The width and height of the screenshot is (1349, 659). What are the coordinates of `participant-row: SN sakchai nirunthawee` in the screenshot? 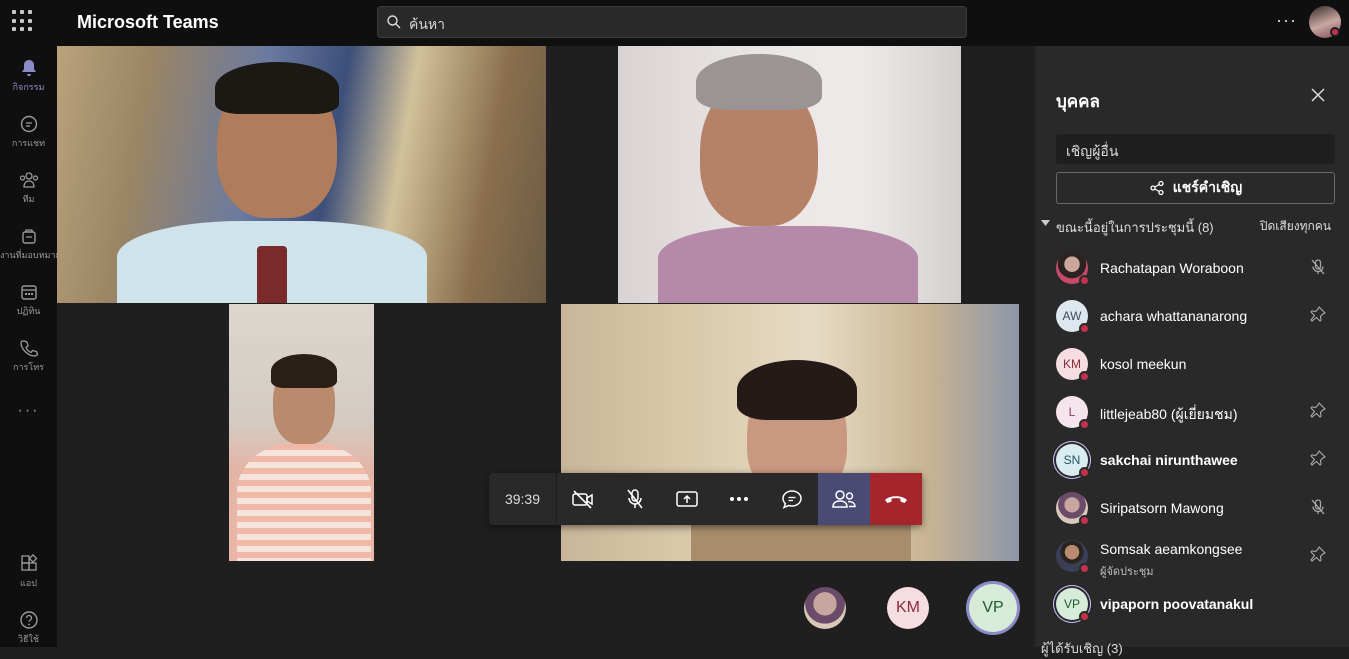 It's located at (1196, 460).